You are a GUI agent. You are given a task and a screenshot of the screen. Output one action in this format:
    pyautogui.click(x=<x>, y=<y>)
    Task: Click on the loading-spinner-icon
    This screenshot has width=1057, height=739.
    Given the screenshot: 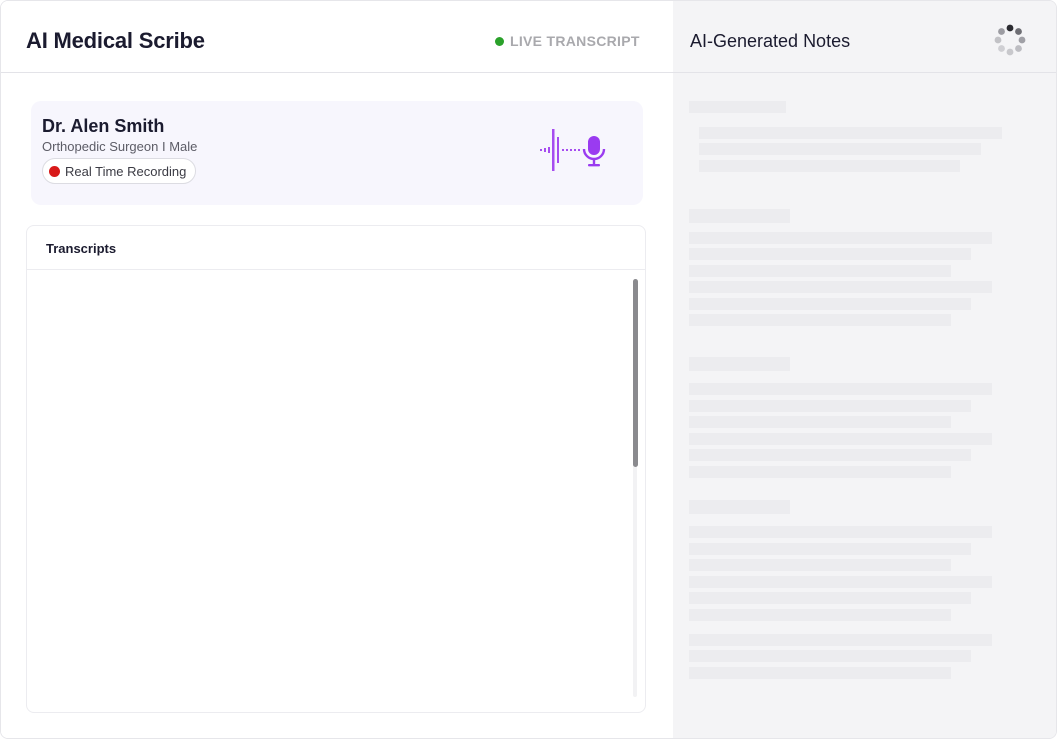 What is the action you would take?
    pyautogui.click(x=1010, y=40)
    